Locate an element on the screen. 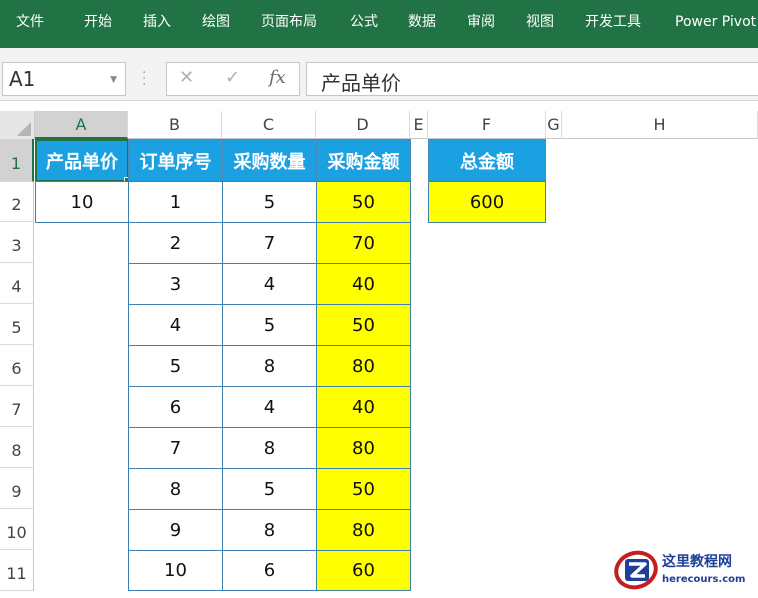 This screenshot has width=758, height=598. cell-f2: 600 is located at coordinates (487, 202).